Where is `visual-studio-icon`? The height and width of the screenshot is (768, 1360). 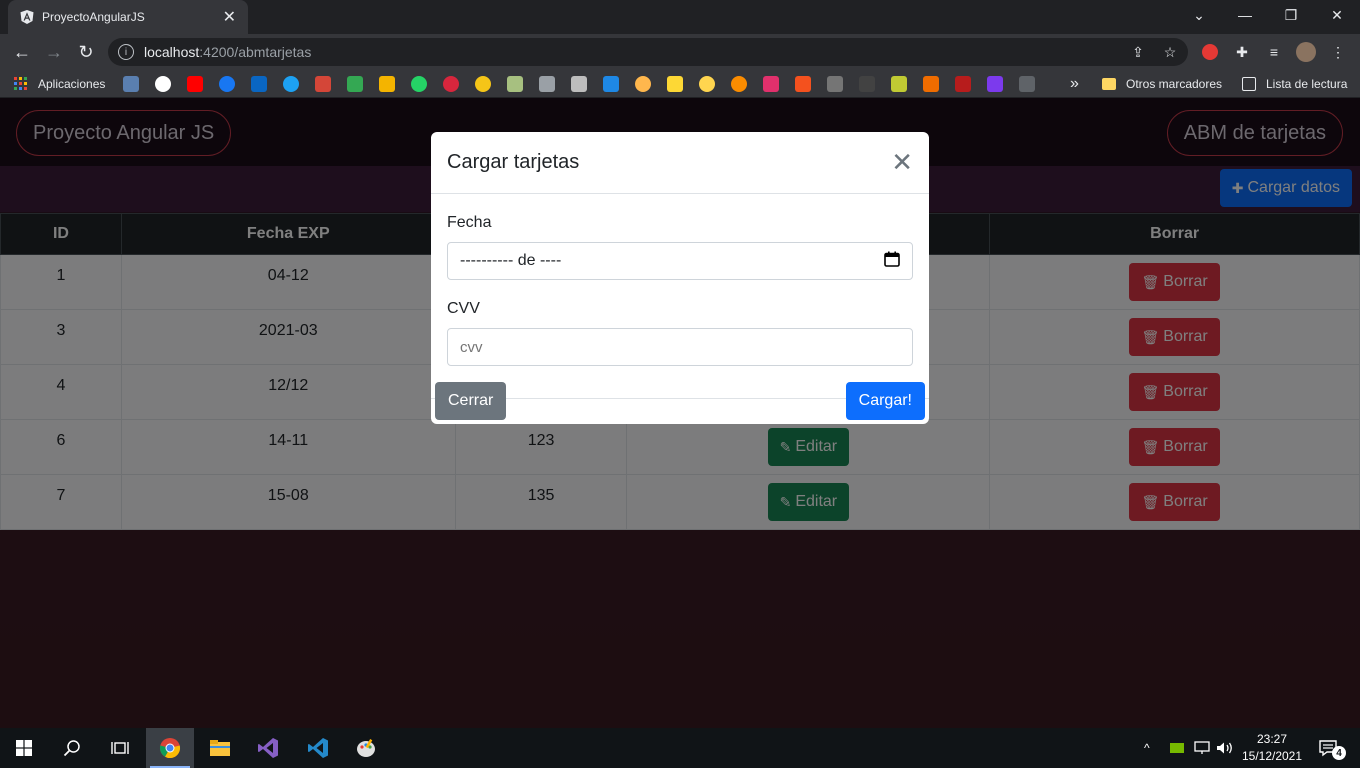 visual-studio-icon is located at coordinates (268, 748).